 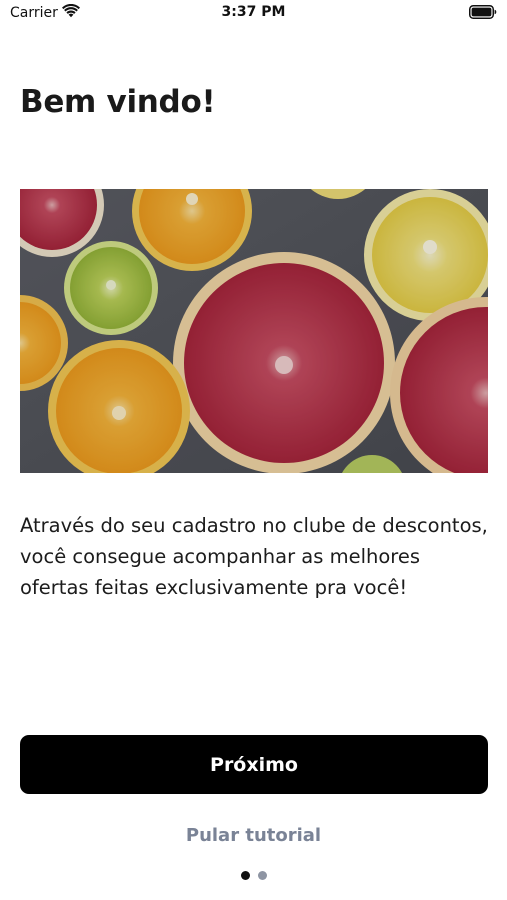 What do you see at coordinates (254, 764) in the screenshot?
I see `next-button: Próximo` at bounding box center [254, 764].